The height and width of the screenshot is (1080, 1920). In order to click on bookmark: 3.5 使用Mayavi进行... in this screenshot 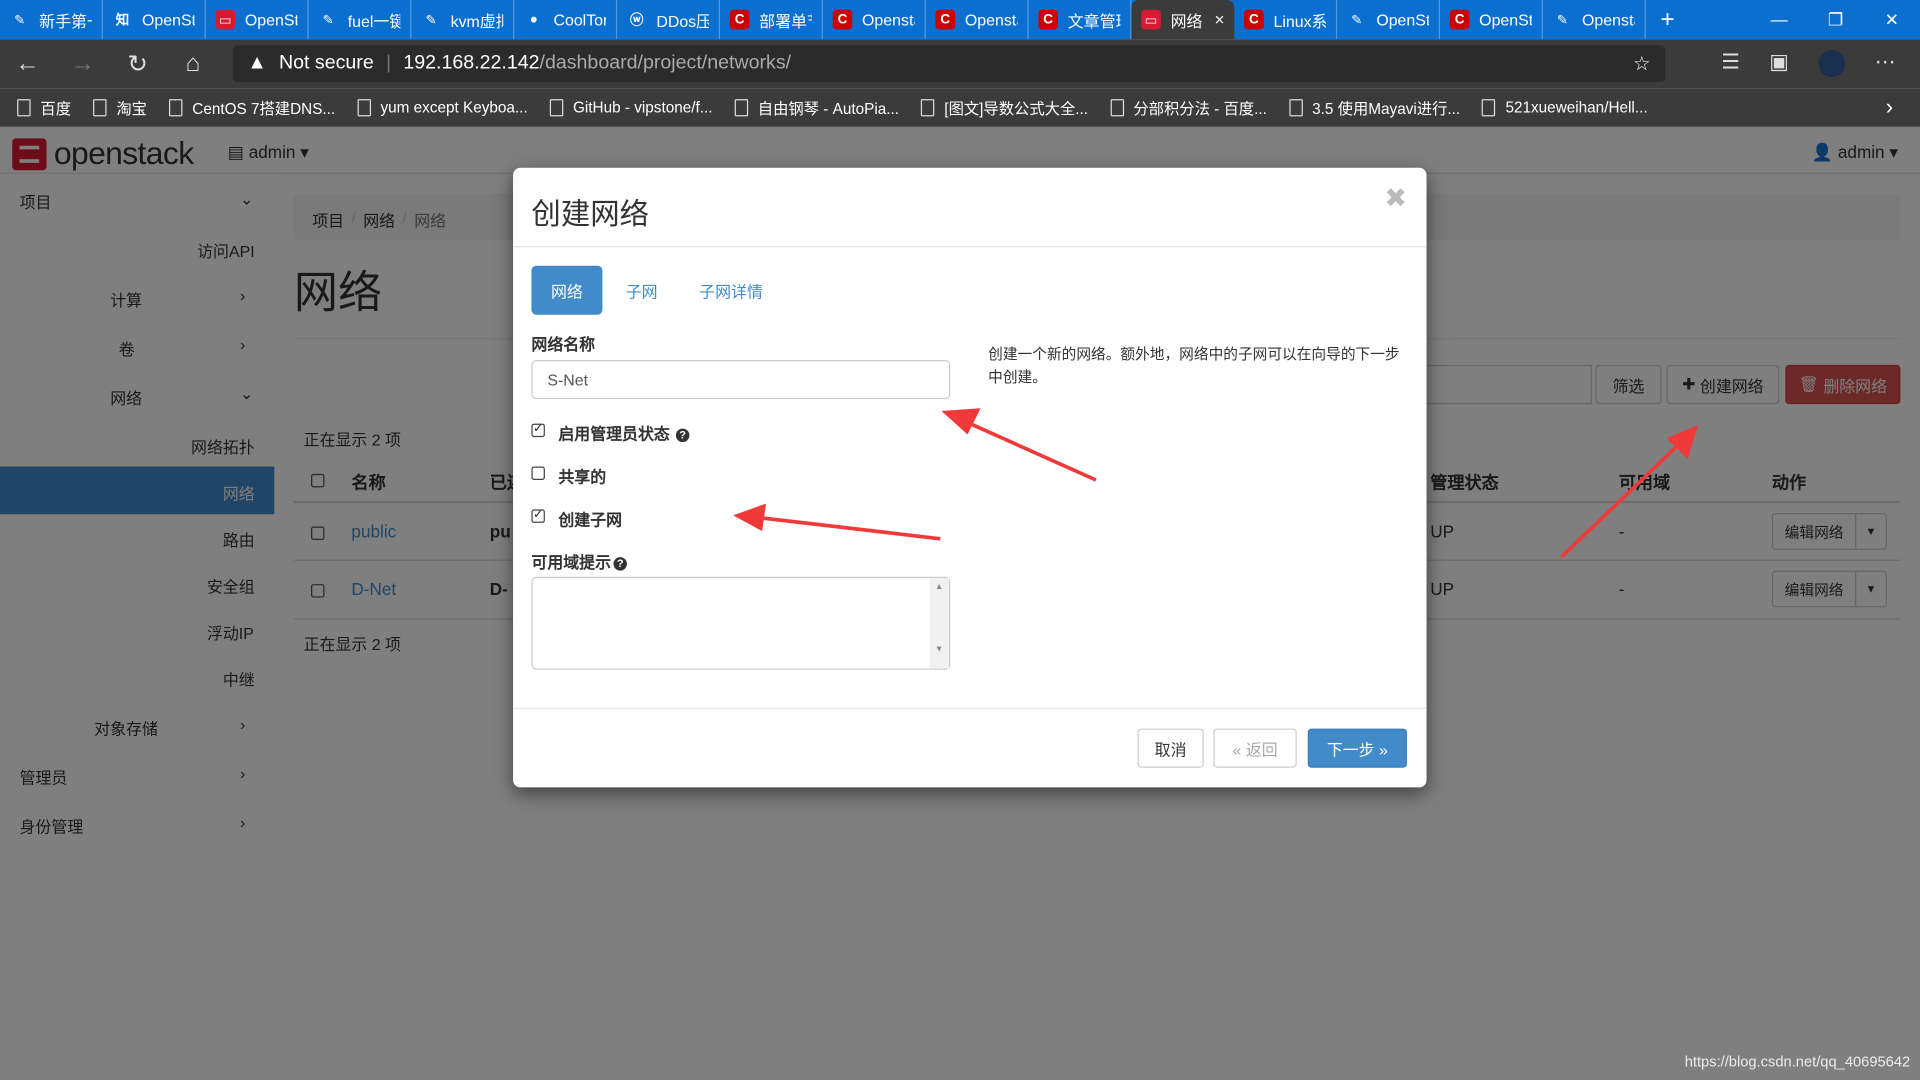, I will do `click(1374, 107)`.